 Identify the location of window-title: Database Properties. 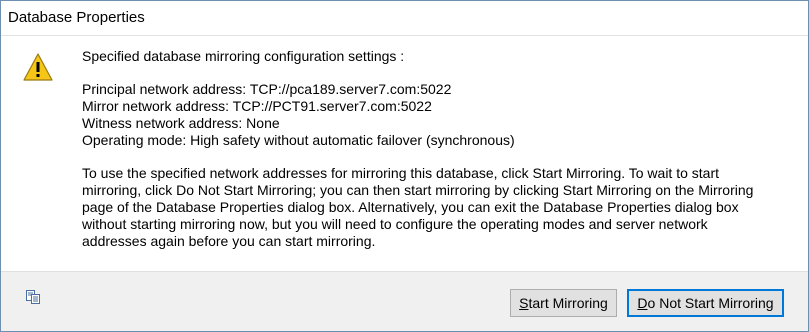
(76, 17).